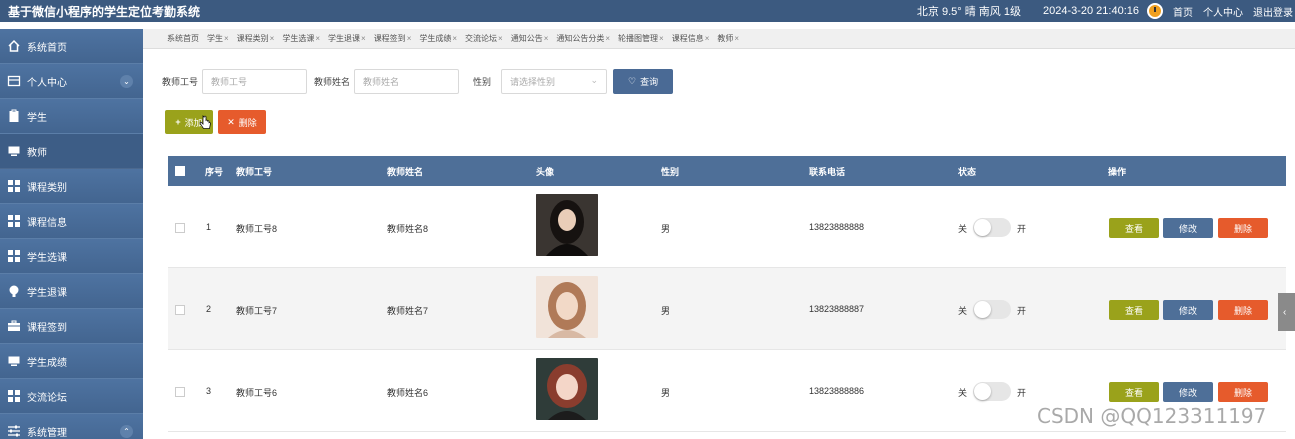  Describe the element at coordinates (71, 291) in the screenshot. I see `sidebar-item-course-drop: 学生退课` at that location.